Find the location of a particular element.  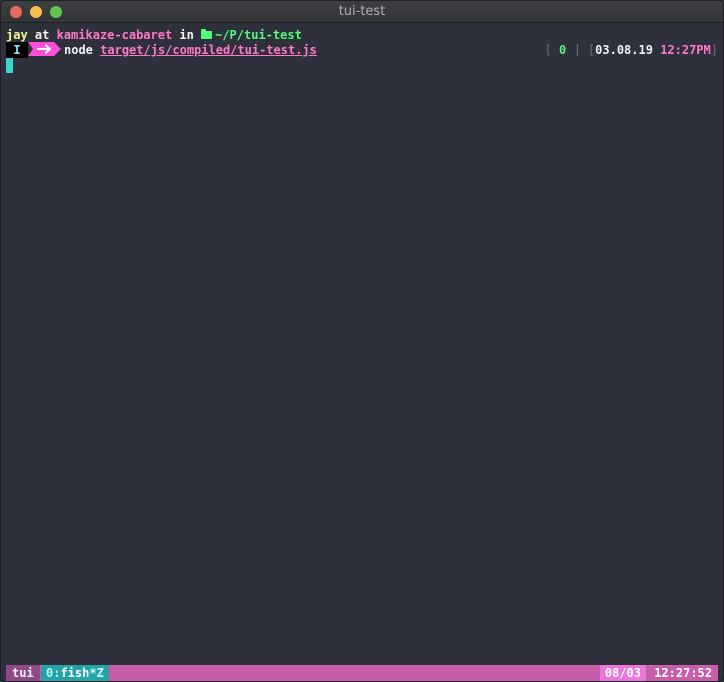

command-argument: target/js/compiled/tui-test.js is located at coordinates (208, 50).